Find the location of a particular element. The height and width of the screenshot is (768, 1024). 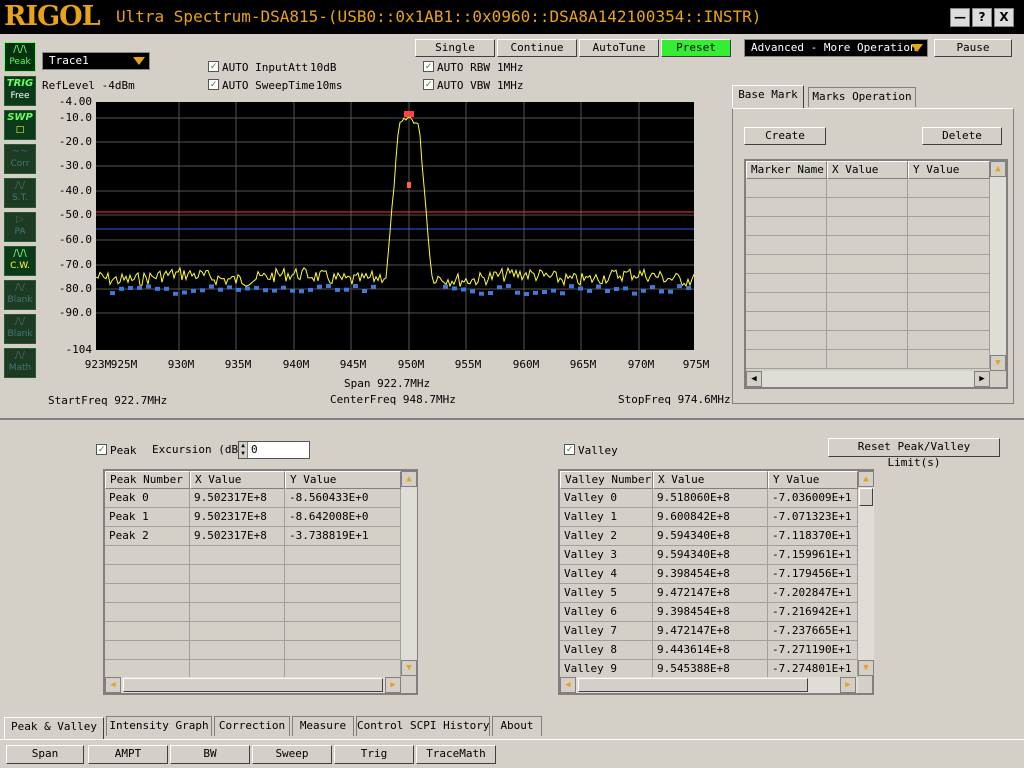

footer-button-span: Span is located at coordinates (45, 754).